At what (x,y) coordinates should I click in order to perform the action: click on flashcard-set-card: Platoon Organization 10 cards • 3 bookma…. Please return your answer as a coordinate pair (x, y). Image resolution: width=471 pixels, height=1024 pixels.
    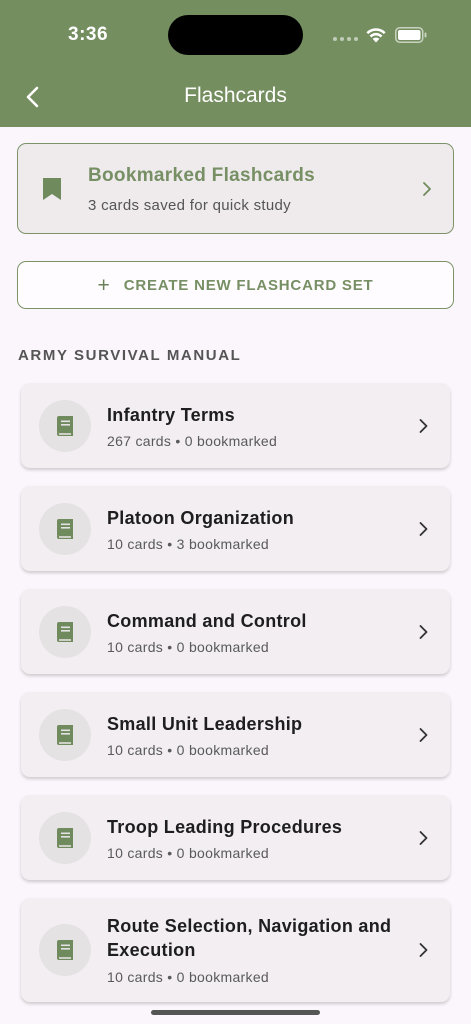
    Looking at the image, I should click on (235, 528).